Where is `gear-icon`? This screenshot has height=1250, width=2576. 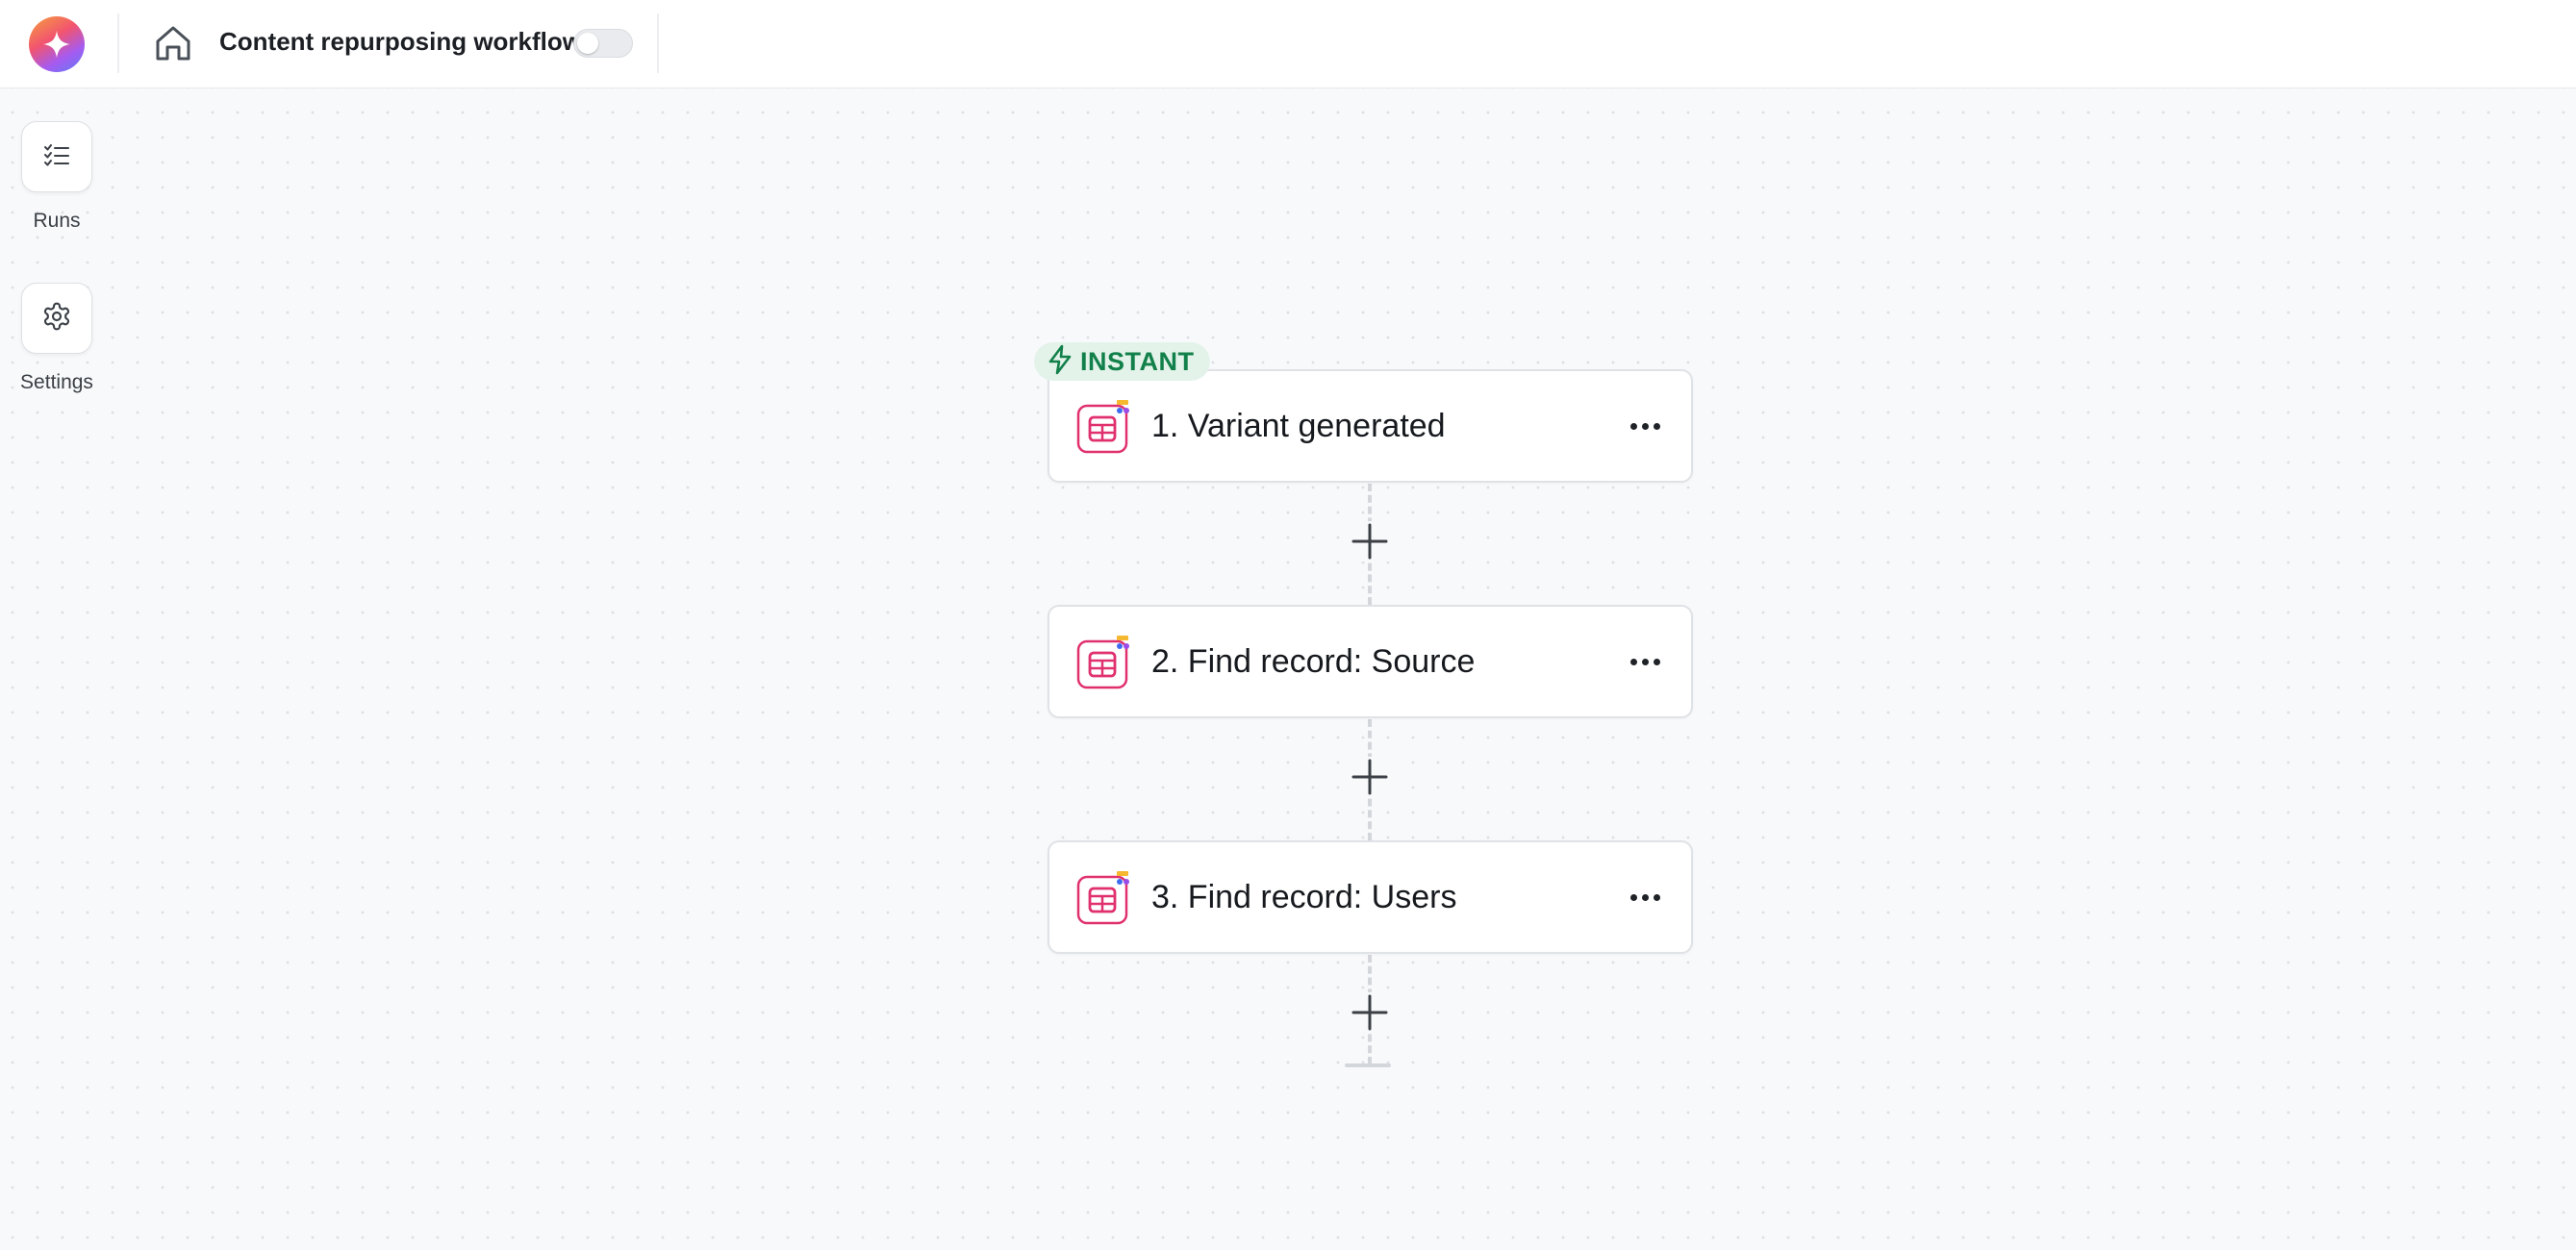 gear-icon is located at coordinates (56, 319).